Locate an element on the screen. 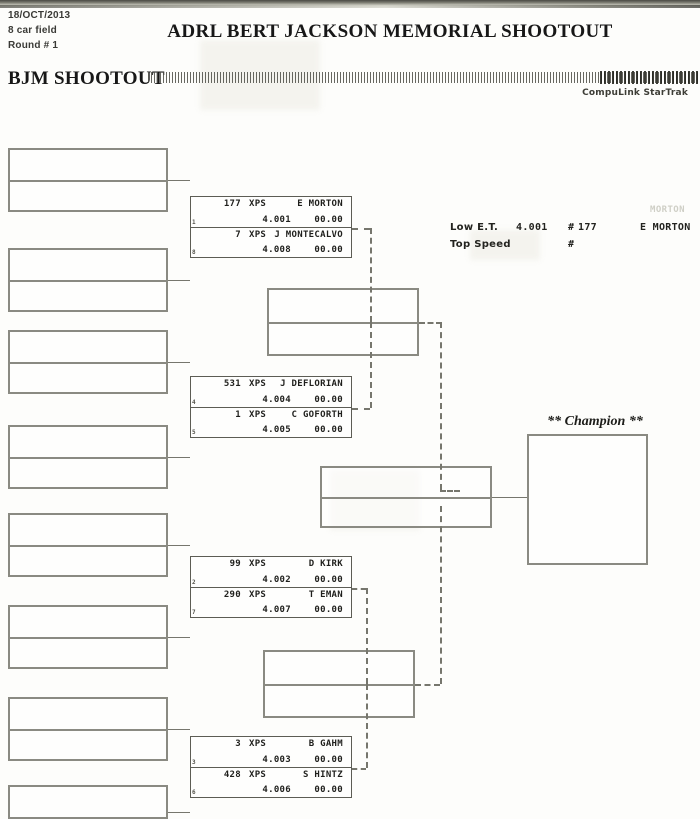  car-number: 3 is located at coordinates (238, 744).